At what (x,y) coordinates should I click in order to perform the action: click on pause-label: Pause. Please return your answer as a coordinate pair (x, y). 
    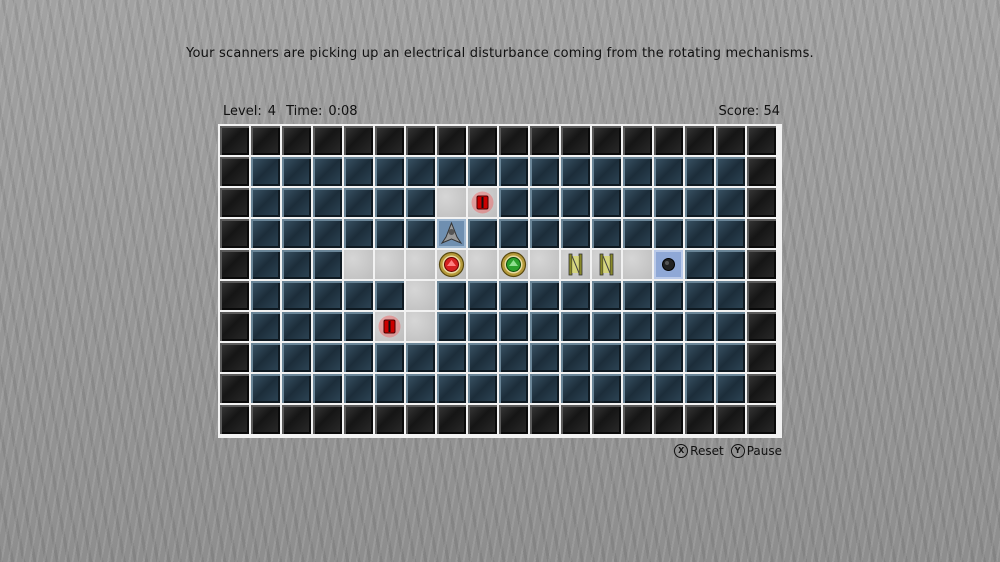
    Looking at the image, I should click on (764, 451).